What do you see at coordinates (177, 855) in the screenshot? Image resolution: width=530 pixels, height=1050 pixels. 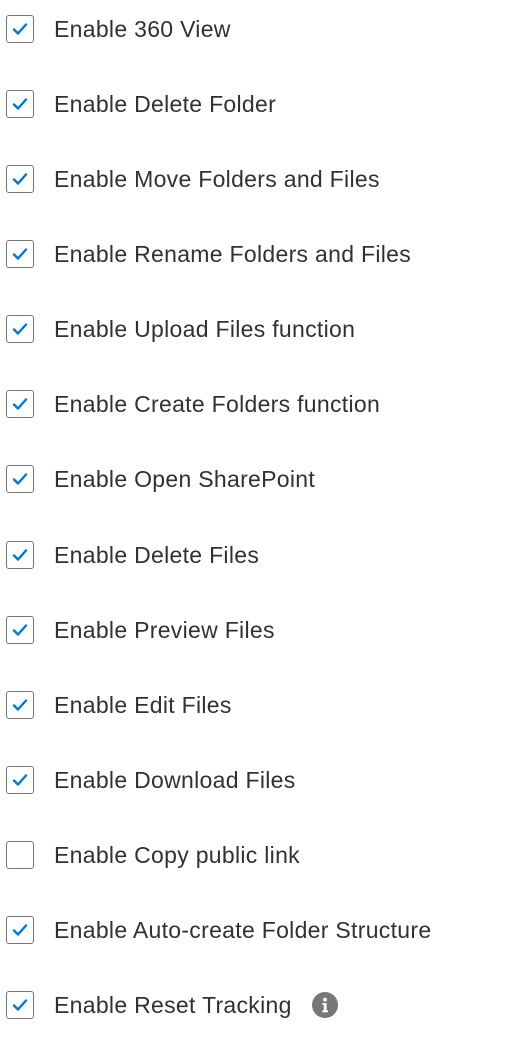 I see `setting-label: Enable Copy public link` at bounding box center [177, 855].